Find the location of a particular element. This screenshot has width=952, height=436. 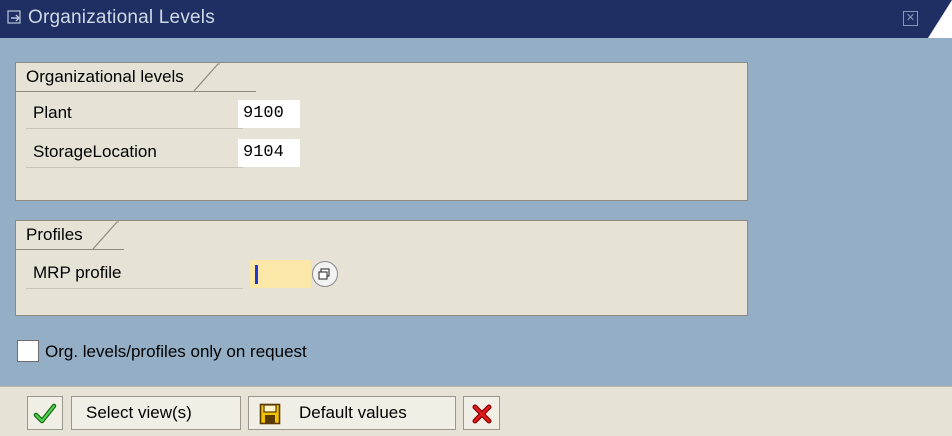

mrp-profile-row: MRP profile is located at coordinates (191, 274).